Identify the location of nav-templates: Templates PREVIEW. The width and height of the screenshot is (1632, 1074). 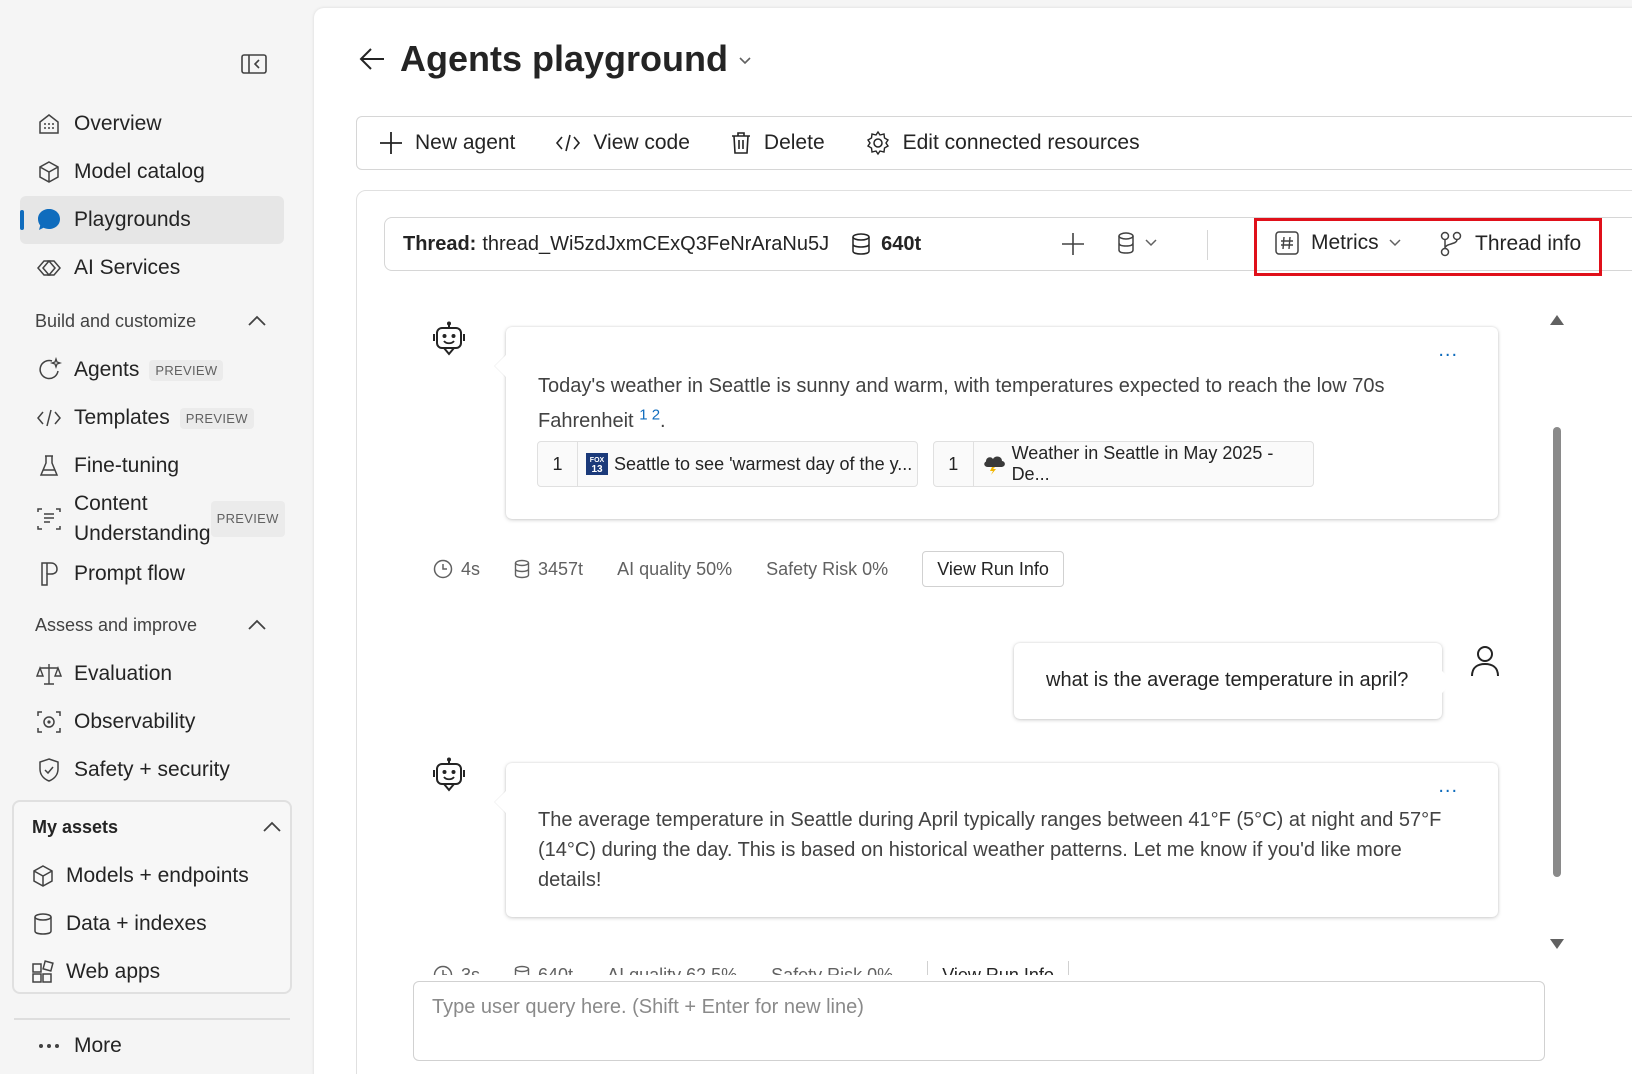
(152, 418).